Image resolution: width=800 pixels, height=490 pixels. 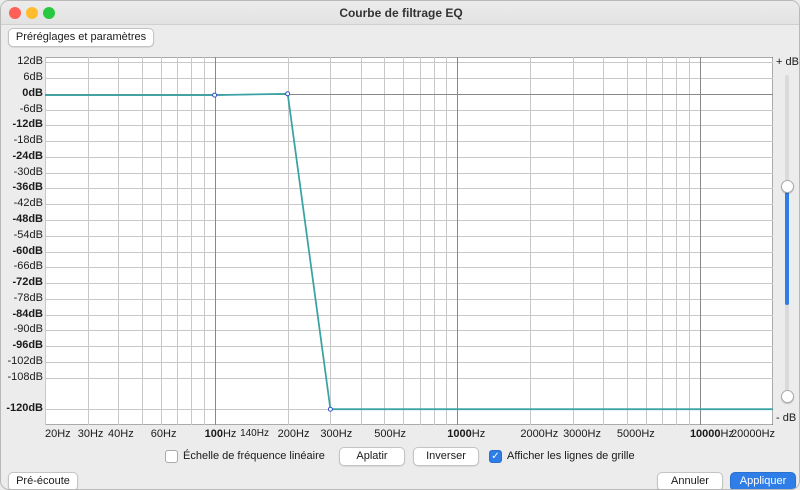 What do you see at coordinates (539, 434) in the screenshot?
I see `frequency-tick-label: 2000Hz` at bounding box center [539, 434].